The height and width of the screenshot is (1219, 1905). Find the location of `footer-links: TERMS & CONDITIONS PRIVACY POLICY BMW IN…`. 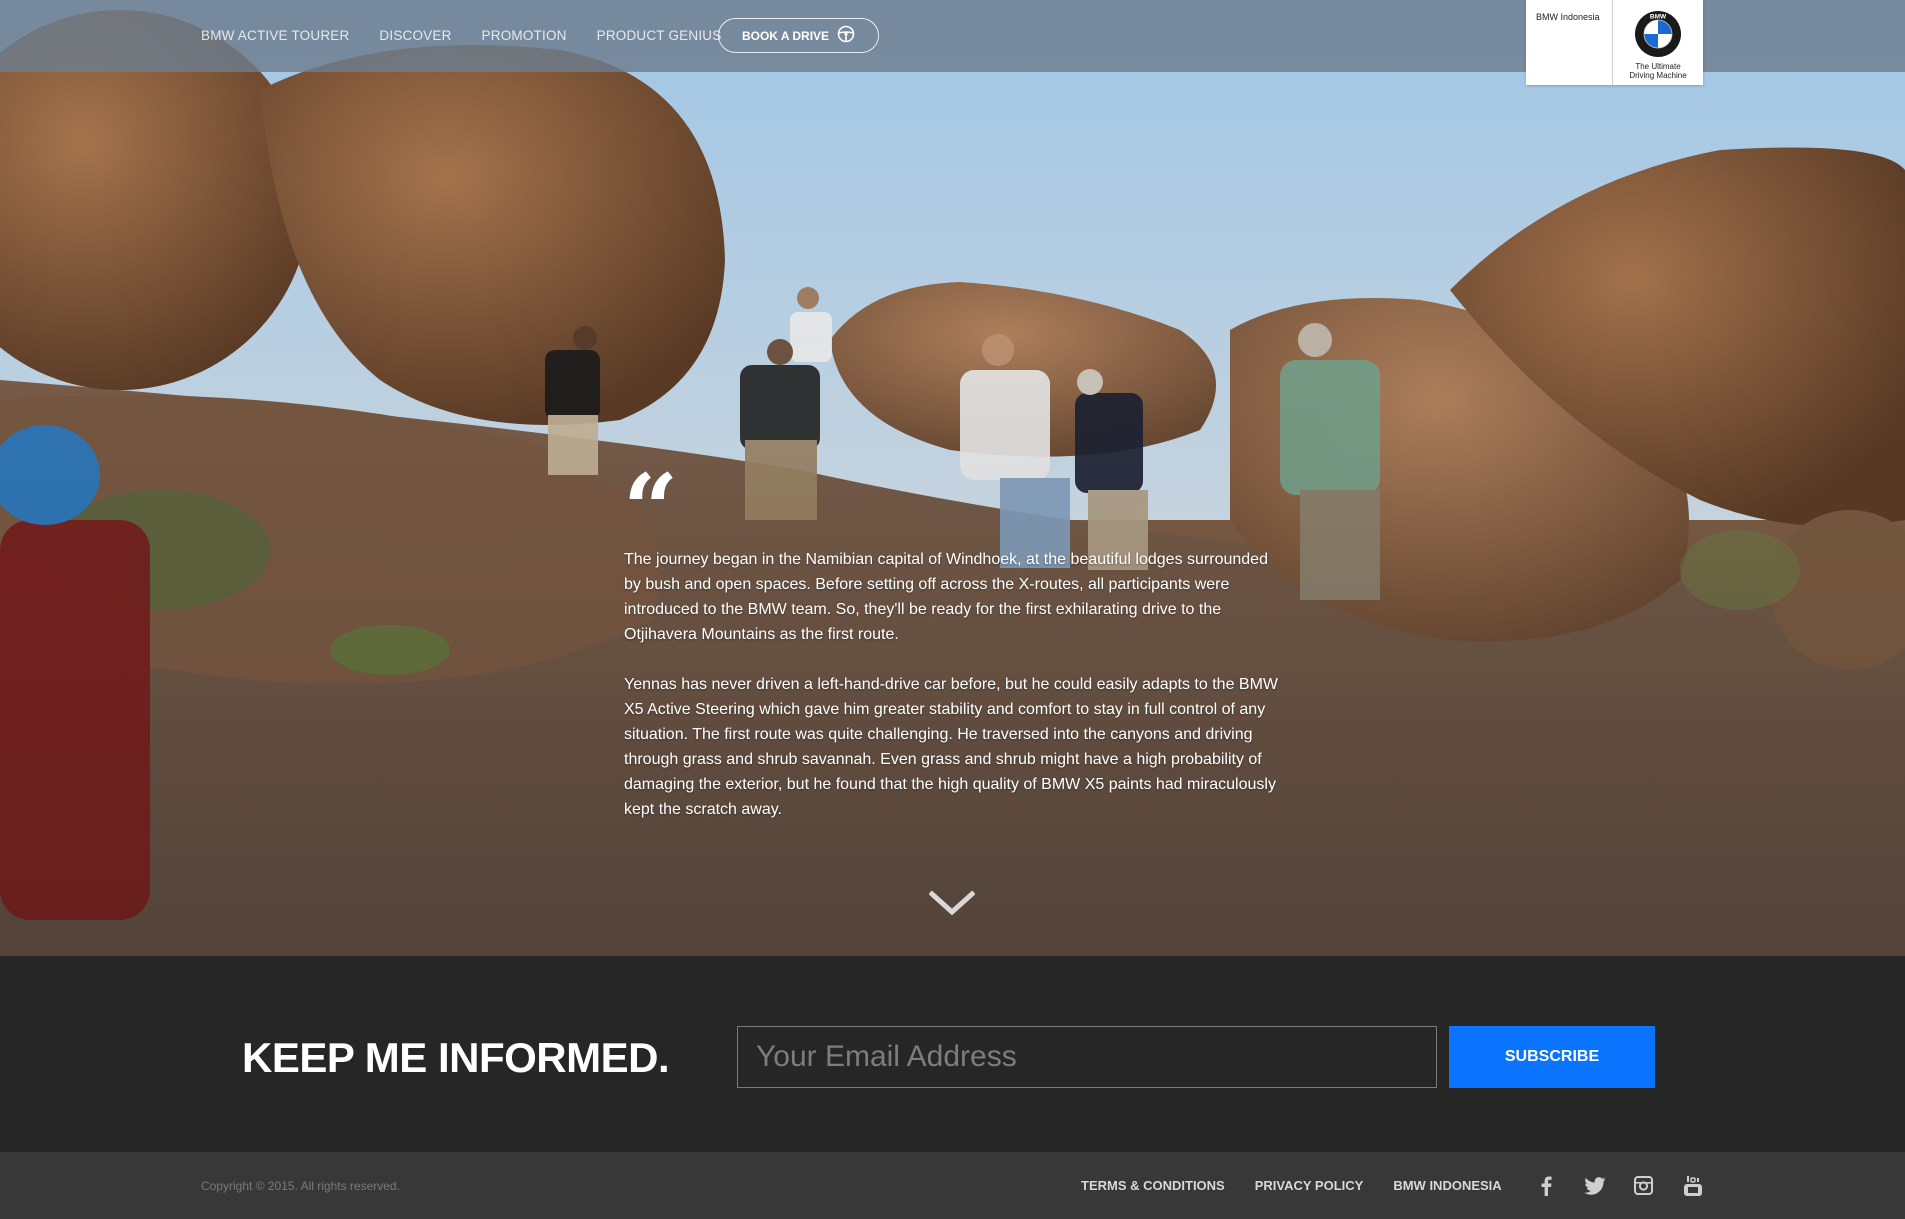

footer-links: TERMS & CONDITIONS PRIVACY POLICY BMW IN… is located at coordinates (1306, 1185).